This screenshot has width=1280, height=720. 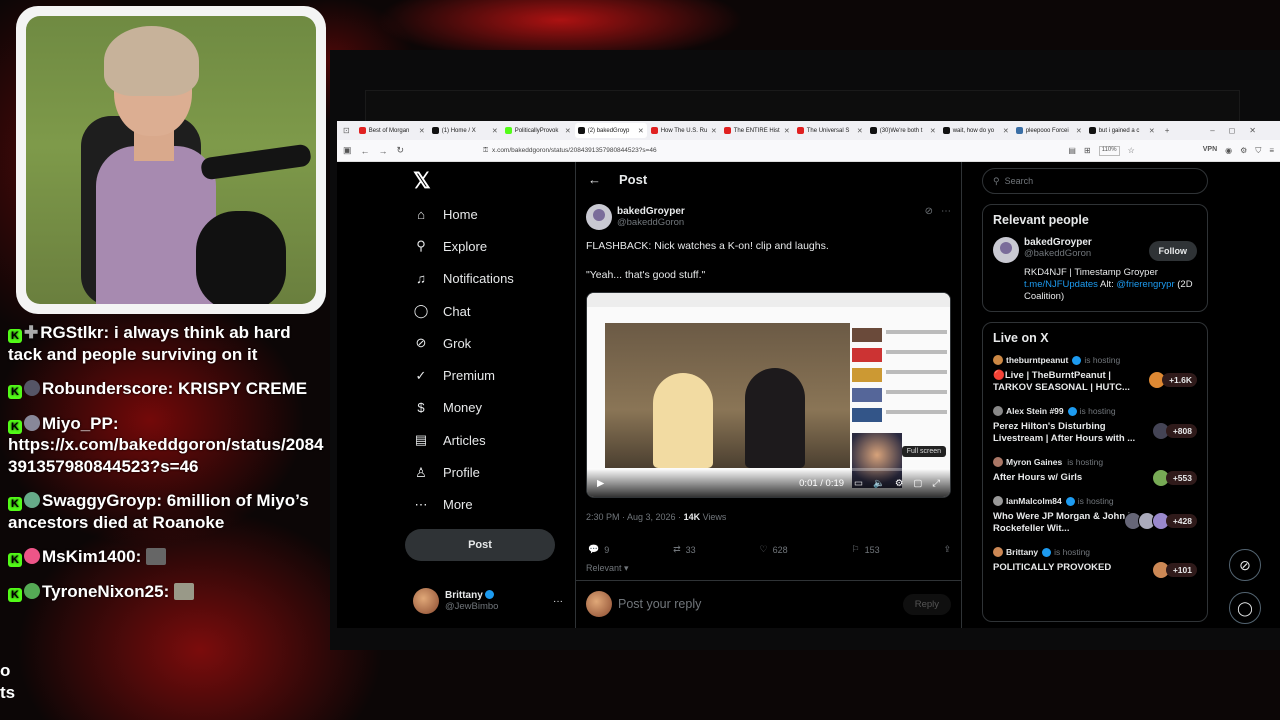 What do you see at coordinates (1240, 130) in the screenshot?
I see `window-controls: –◻✕` at bounding box center [1240, 130].